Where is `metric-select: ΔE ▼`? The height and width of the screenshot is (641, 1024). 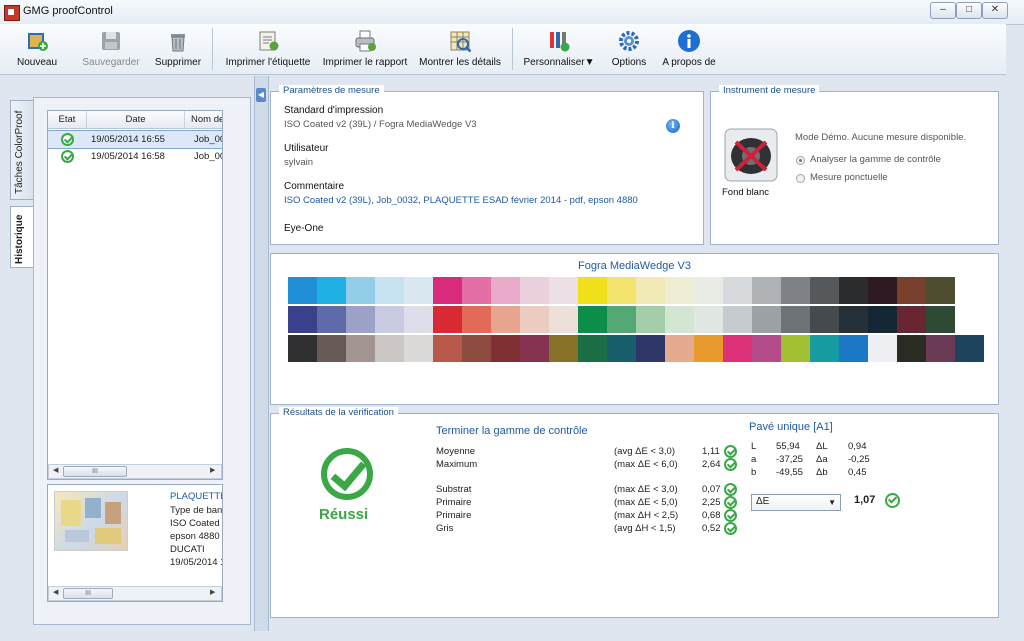
metric-select: ΔE ▼ is located at coordinates (796, 502).